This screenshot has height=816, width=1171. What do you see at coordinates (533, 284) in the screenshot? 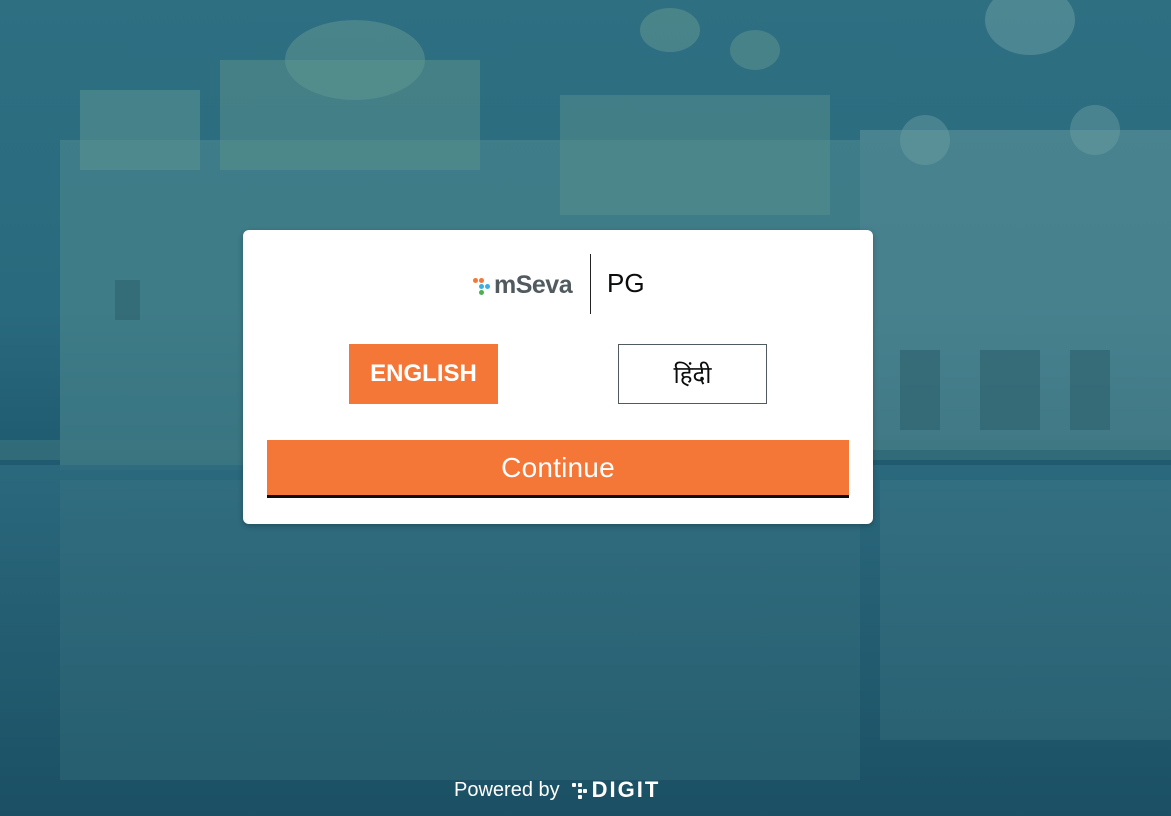
I see `mseva-logo-text: mSeva` at bounding box center [533, 284].